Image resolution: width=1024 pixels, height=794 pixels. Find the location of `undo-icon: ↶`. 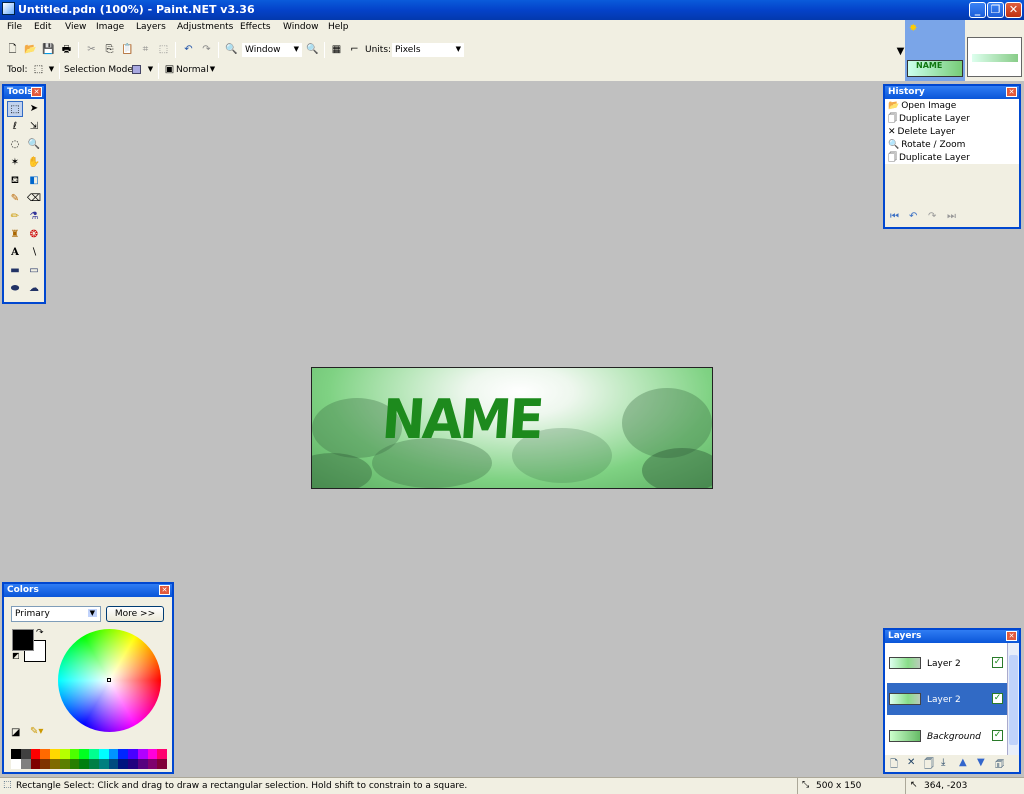

undo-icon: ↶ is located at coordinates (188, 49).